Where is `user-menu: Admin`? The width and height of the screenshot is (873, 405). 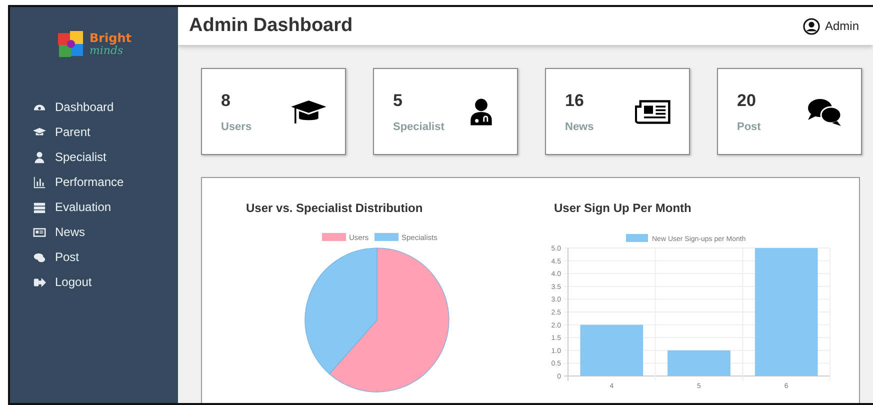 user-menu: Admin is located at coordinates (830, 26).